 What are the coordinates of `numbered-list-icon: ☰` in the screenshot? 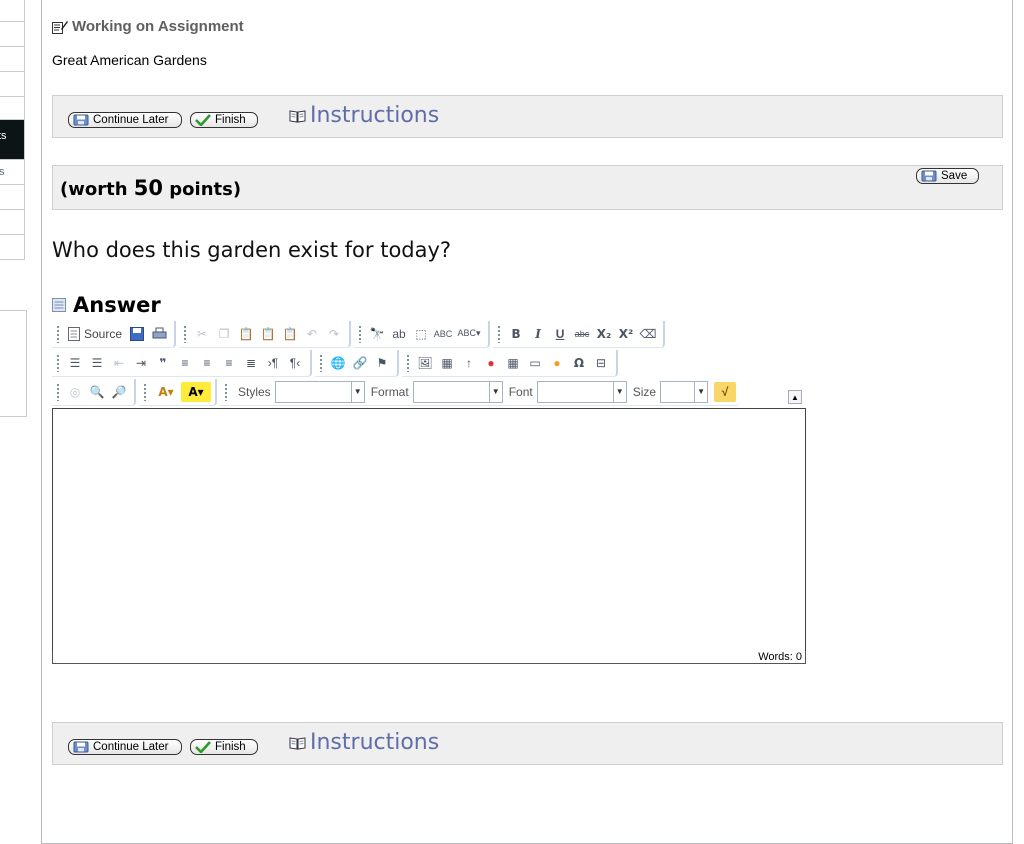 It's located at (75, 363).